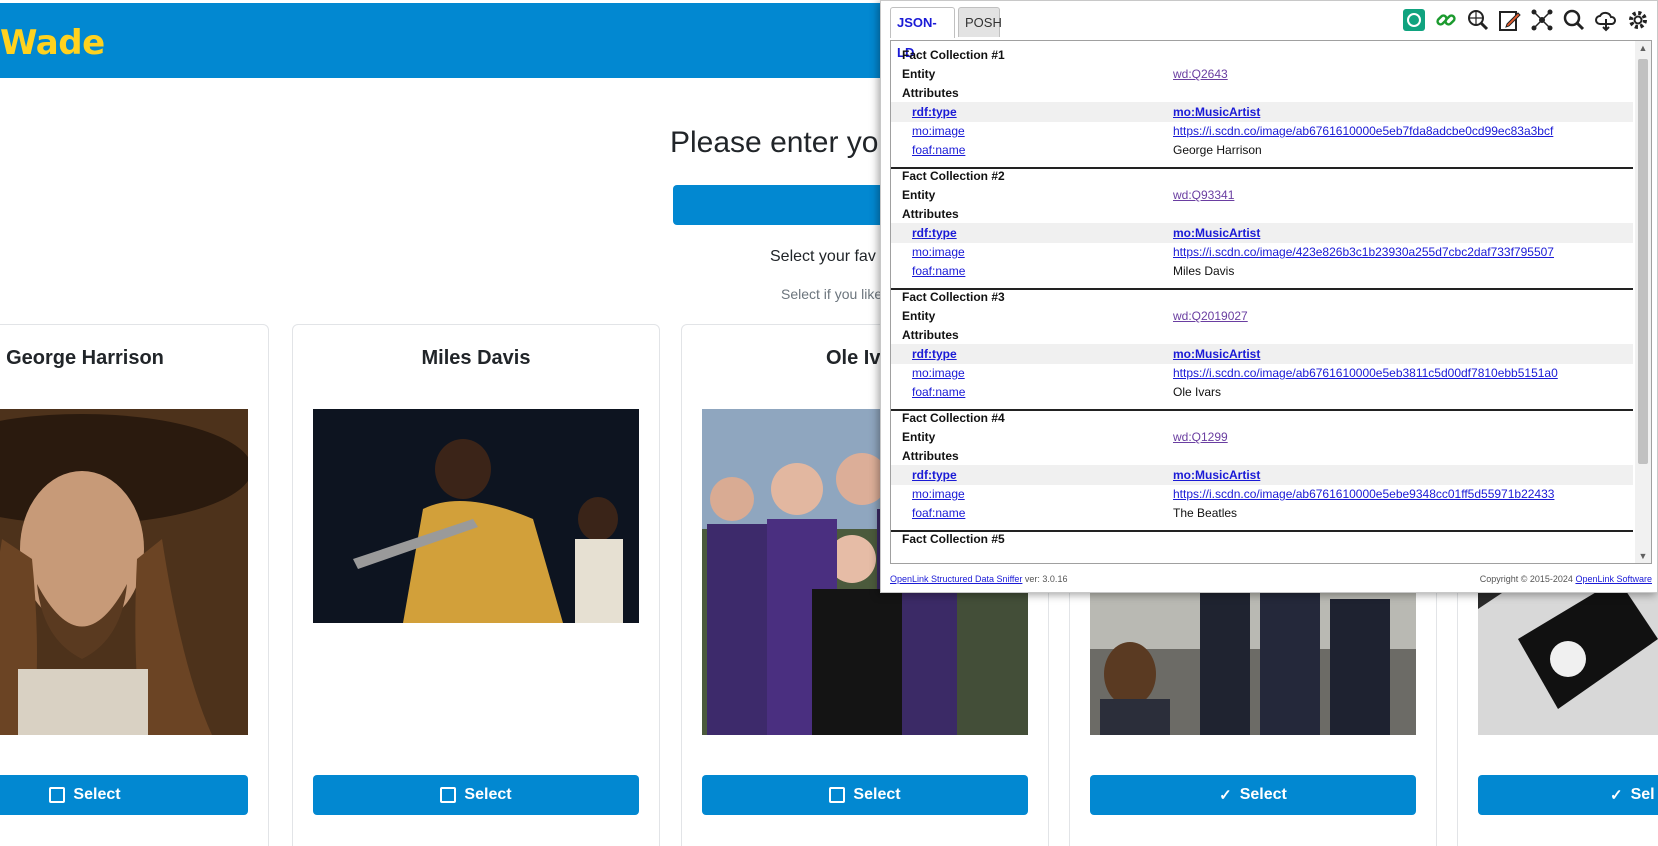 This screenshot has width=1658, height=846. Describe the element at coordinates (832, 294) in the screenshot. I see `select-hint-text: Select if you like` at that location.